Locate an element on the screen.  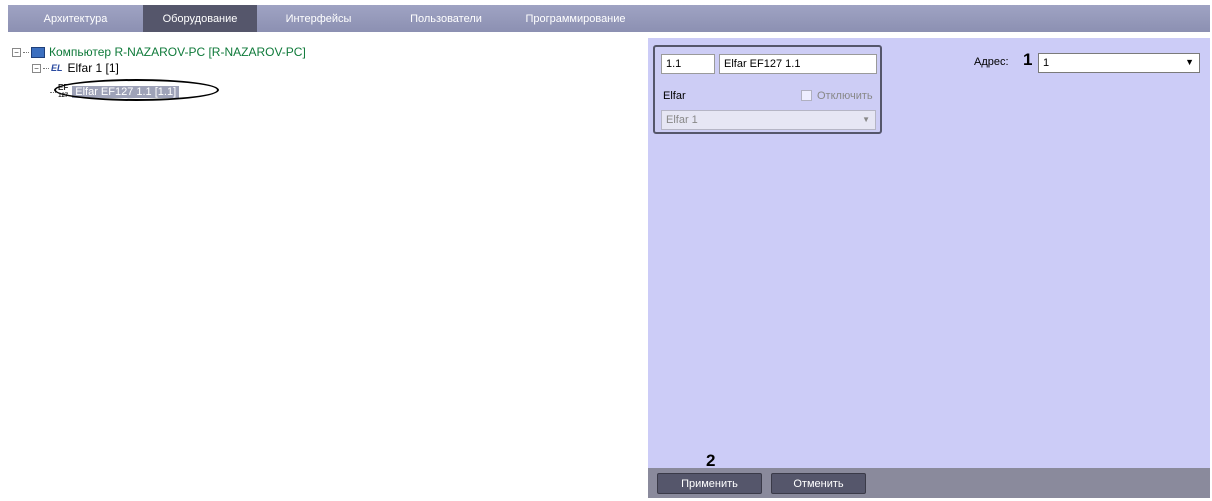
cancel-button: Отменить is located at coordinates (818, 483).